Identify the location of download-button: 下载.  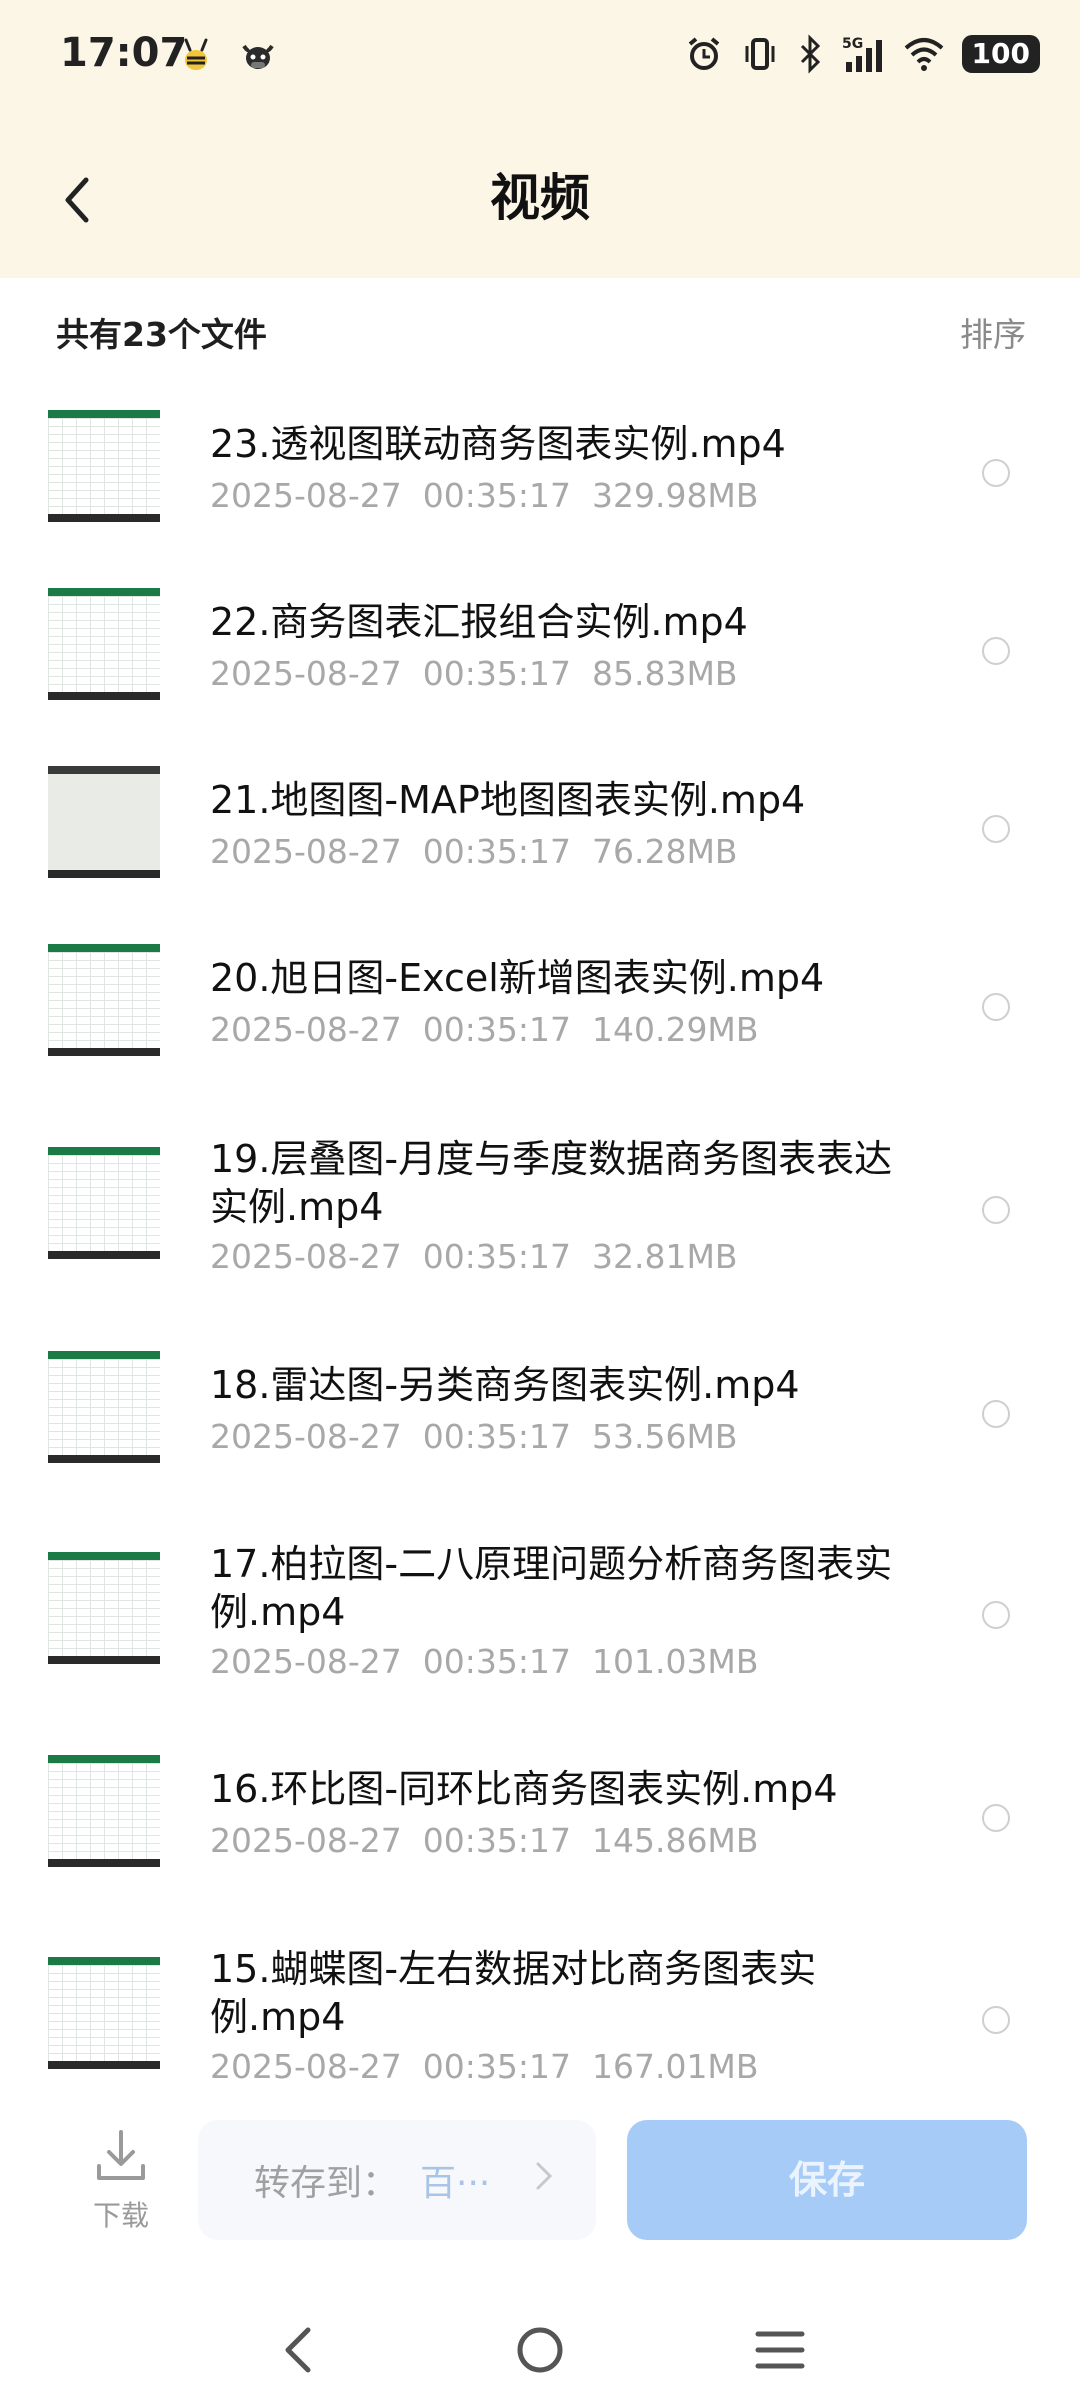
(121, 2180).